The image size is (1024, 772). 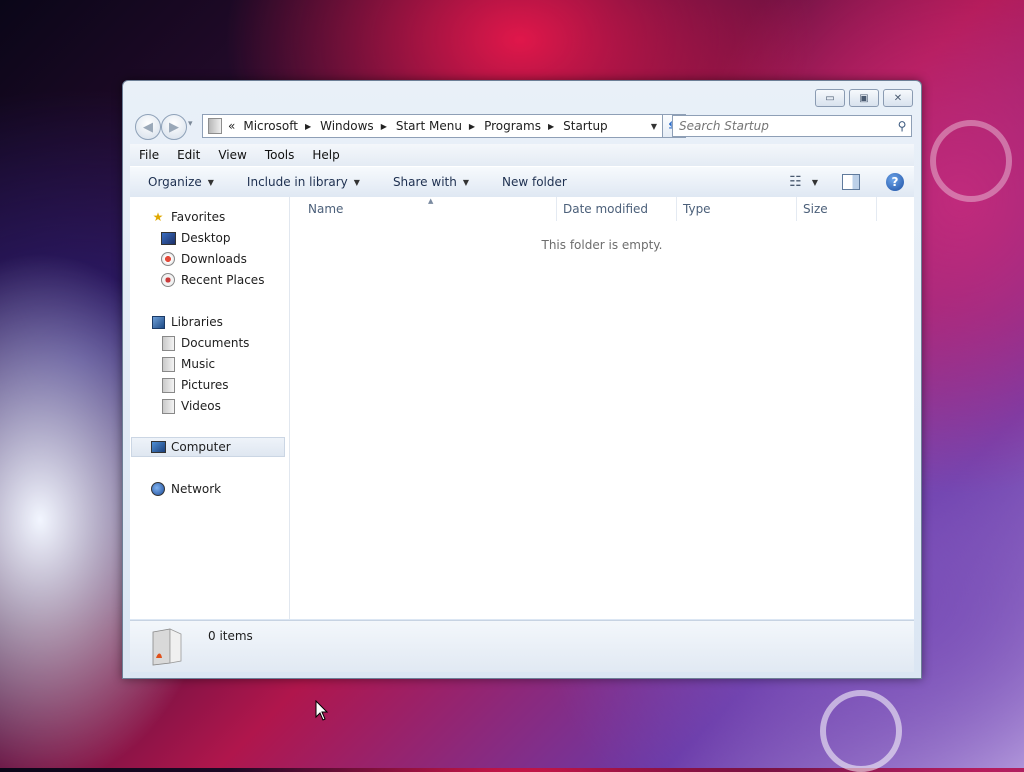 What do you see at coordinates (654, 126) in the screenshot?
I see `address-dropdown-icon: ▼` at bounding box center [654, 126].